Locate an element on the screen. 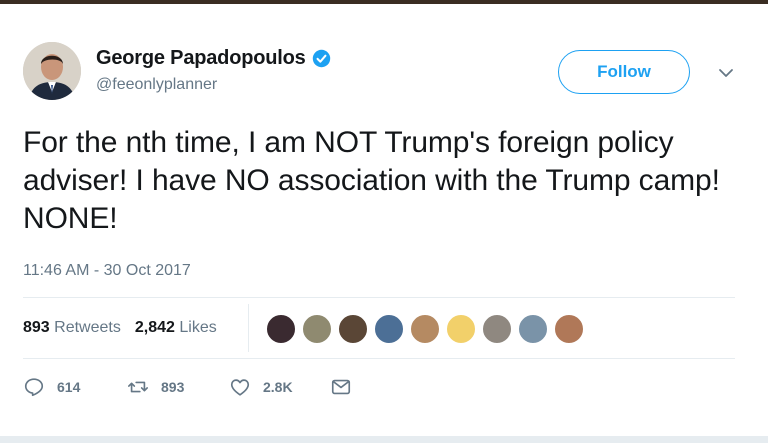 This screenshot has height=443, width=768. message-icon is located at coordinates (341, 387).